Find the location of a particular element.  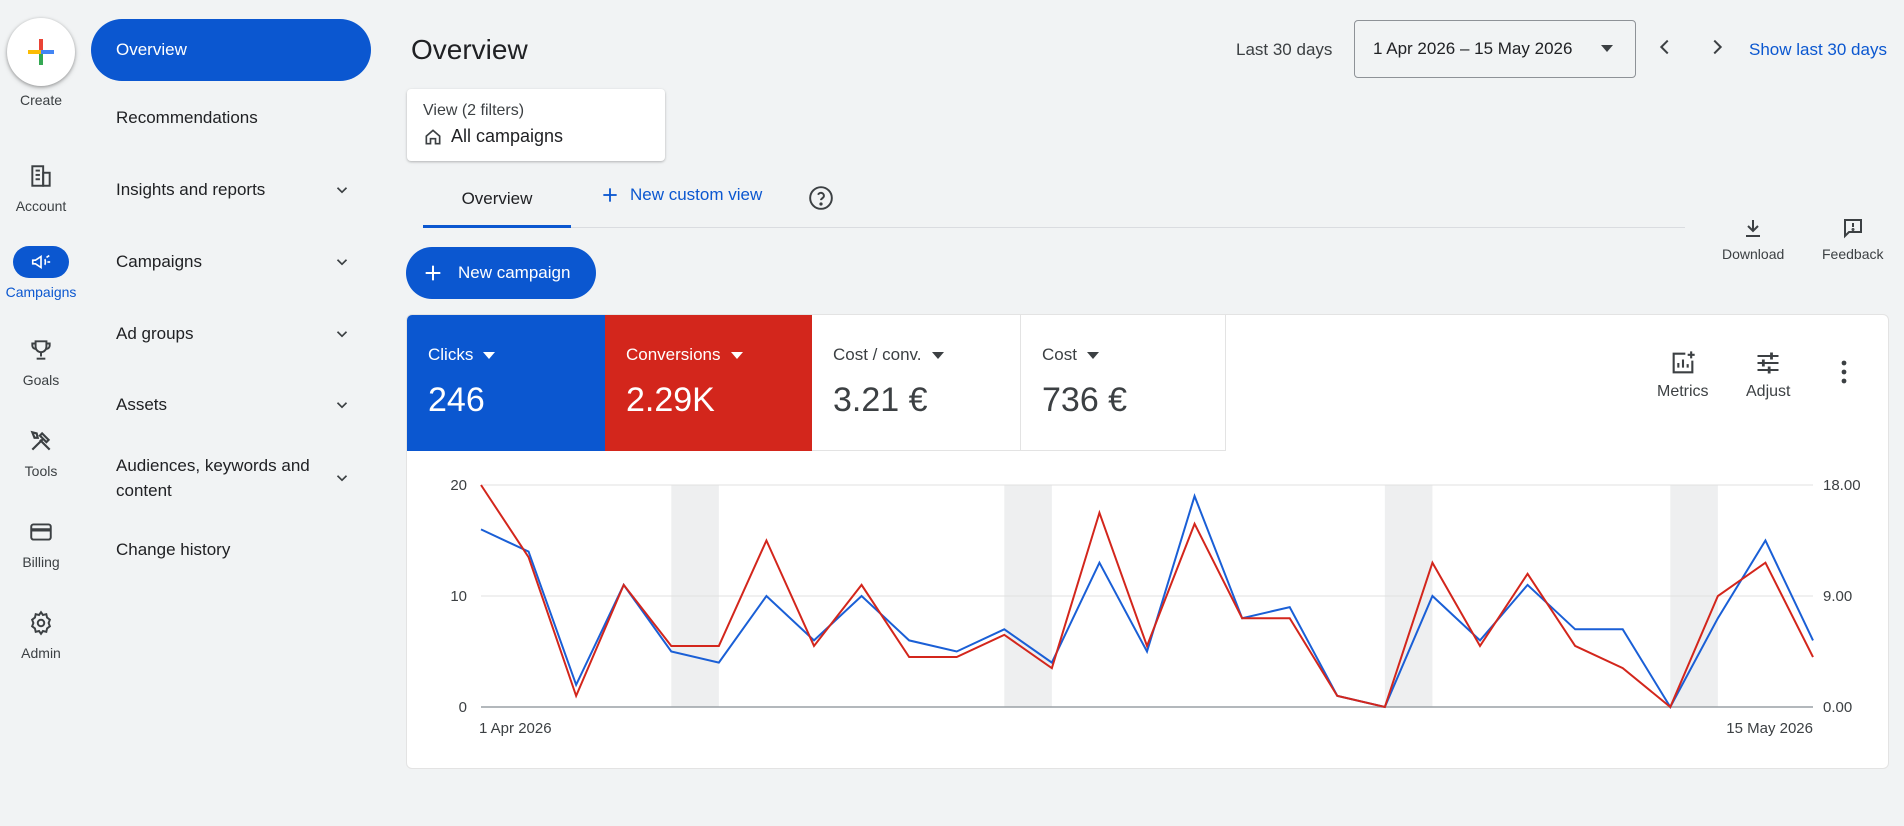

megaphone-icon is located at coordinates (41, 262).